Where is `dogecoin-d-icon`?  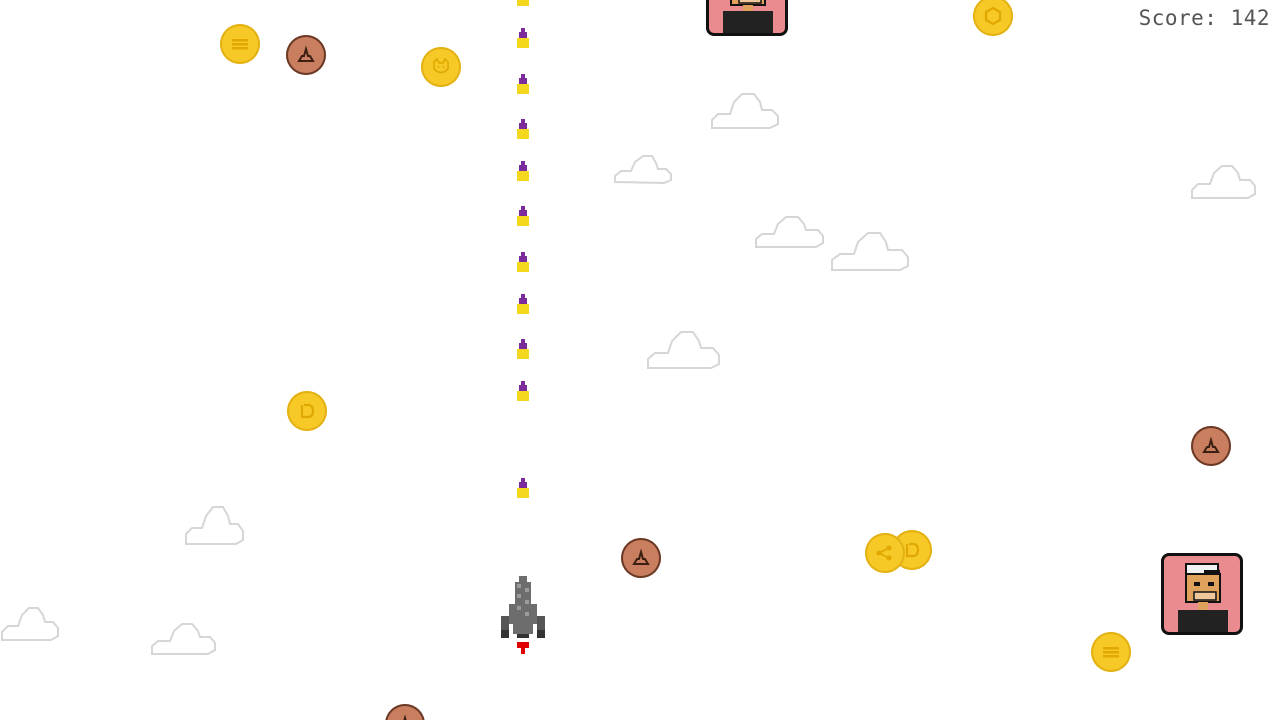
dogecoin-d-icon is located at coordinates (307, 411).